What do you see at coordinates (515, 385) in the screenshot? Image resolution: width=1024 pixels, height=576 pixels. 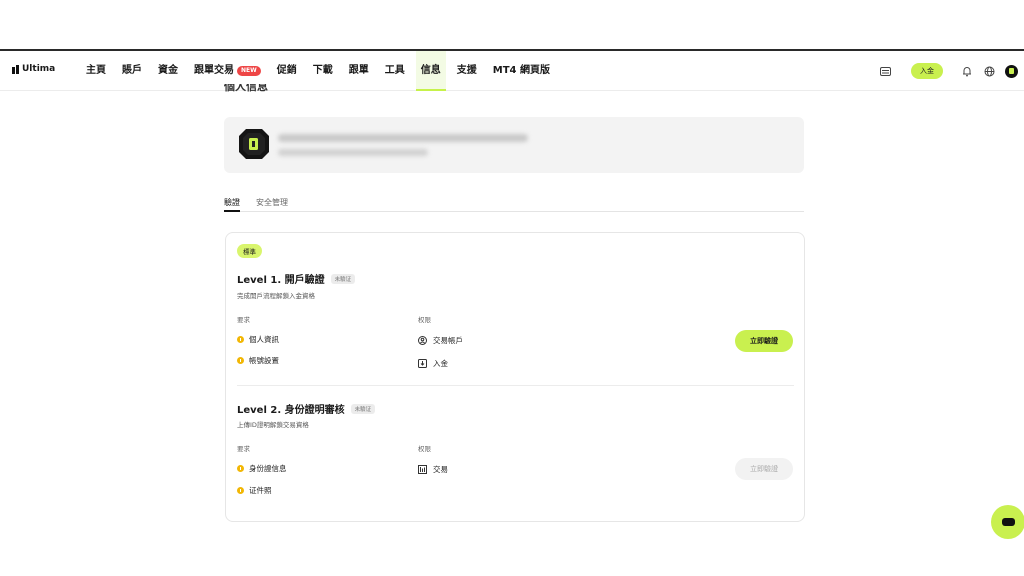 I see `level-divider` at bounding box center [515, 385].